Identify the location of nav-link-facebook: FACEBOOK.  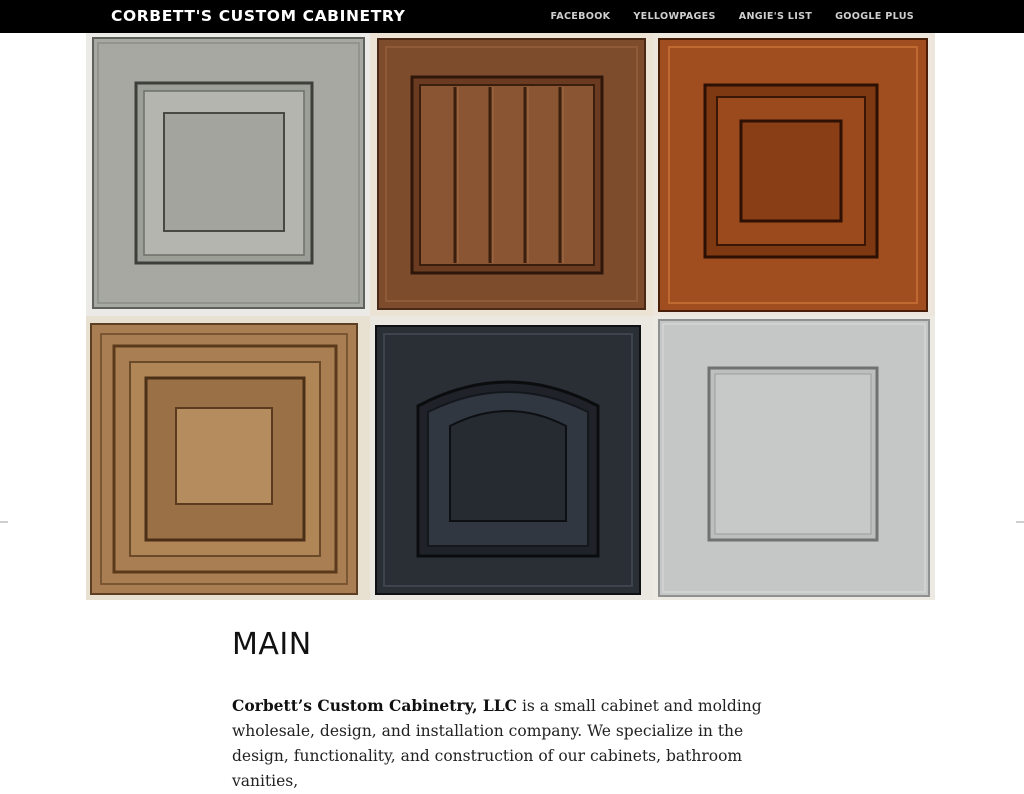
(580, 16).